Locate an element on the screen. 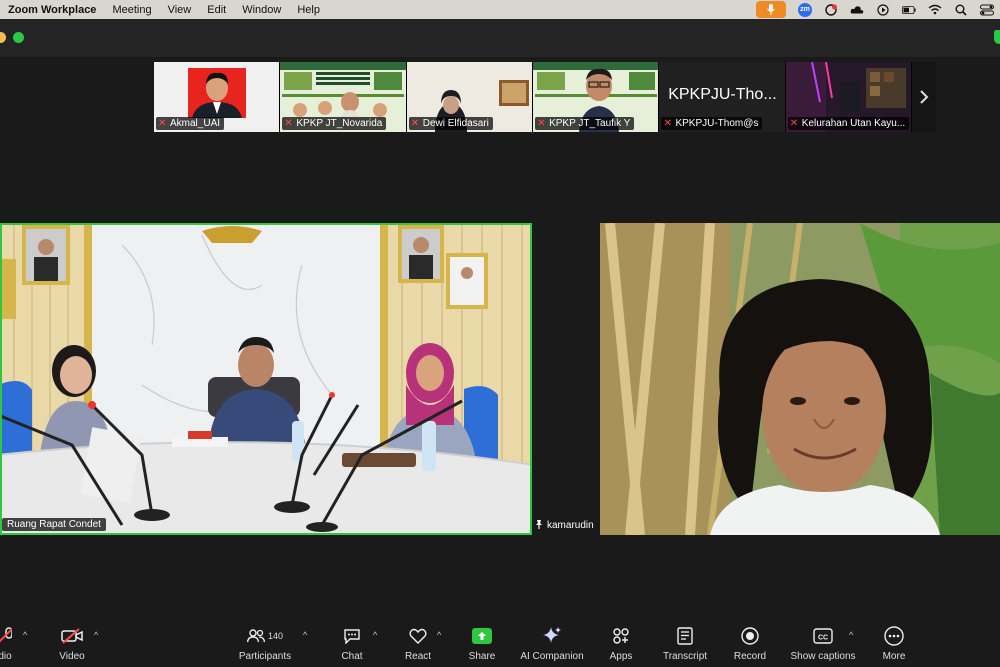  ai-companion-button: AI Companion is located at coordinates (552, 643).